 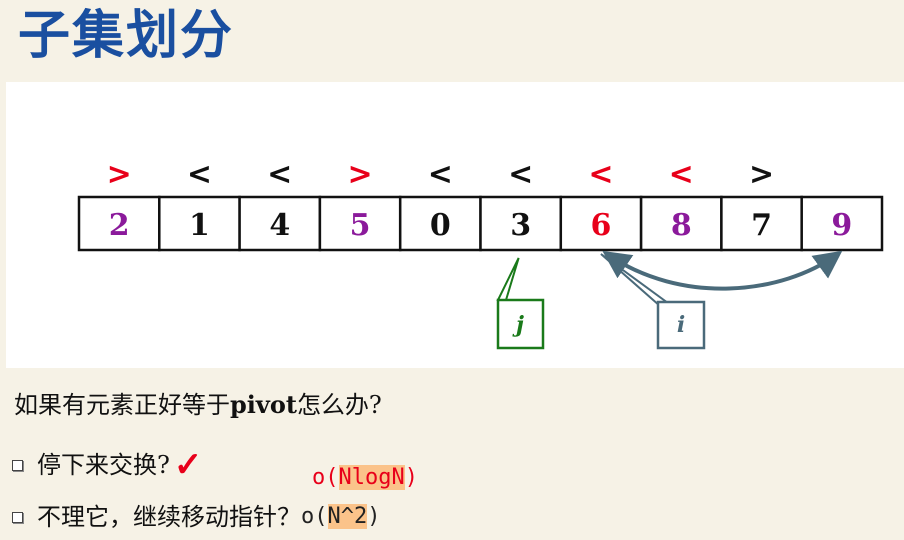 What do you see at coordinates (508, 279) in the screenshot?
I see `pointer-j-tail` at bounding box center [508, 279].